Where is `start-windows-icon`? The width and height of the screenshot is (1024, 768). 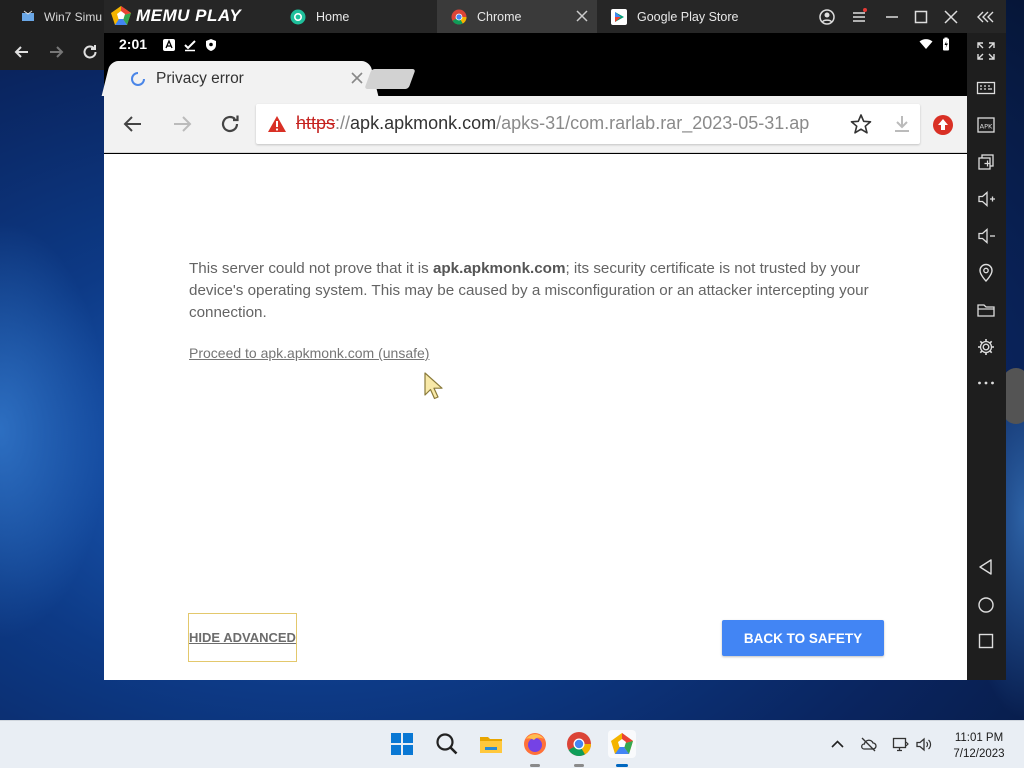 start-windows-icon is located at coordinates (402, 744).